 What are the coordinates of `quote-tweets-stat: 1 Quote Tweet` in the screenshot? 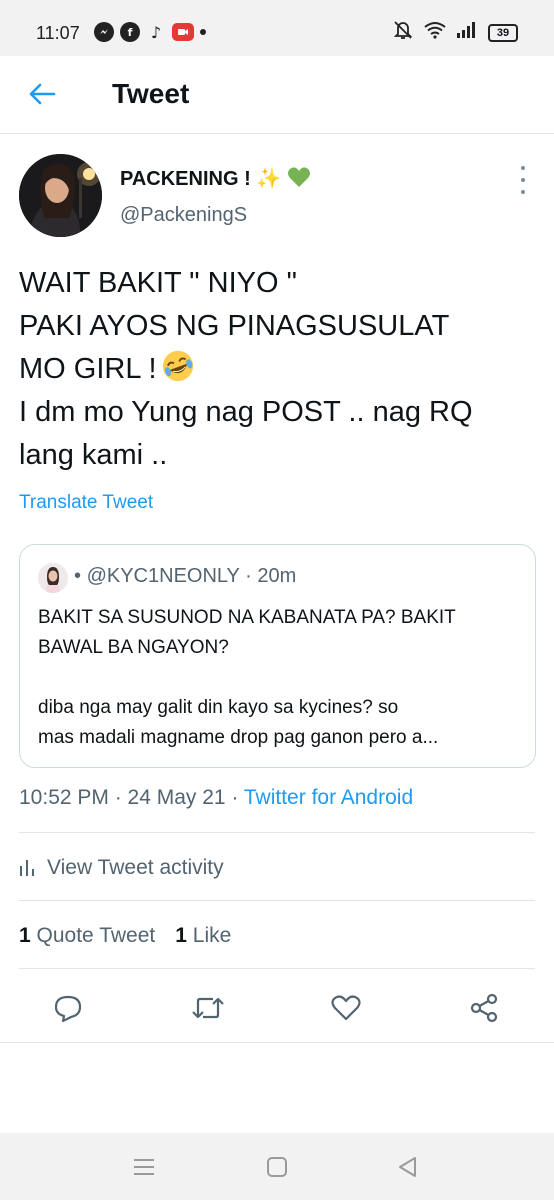 It's located at (87, 936).